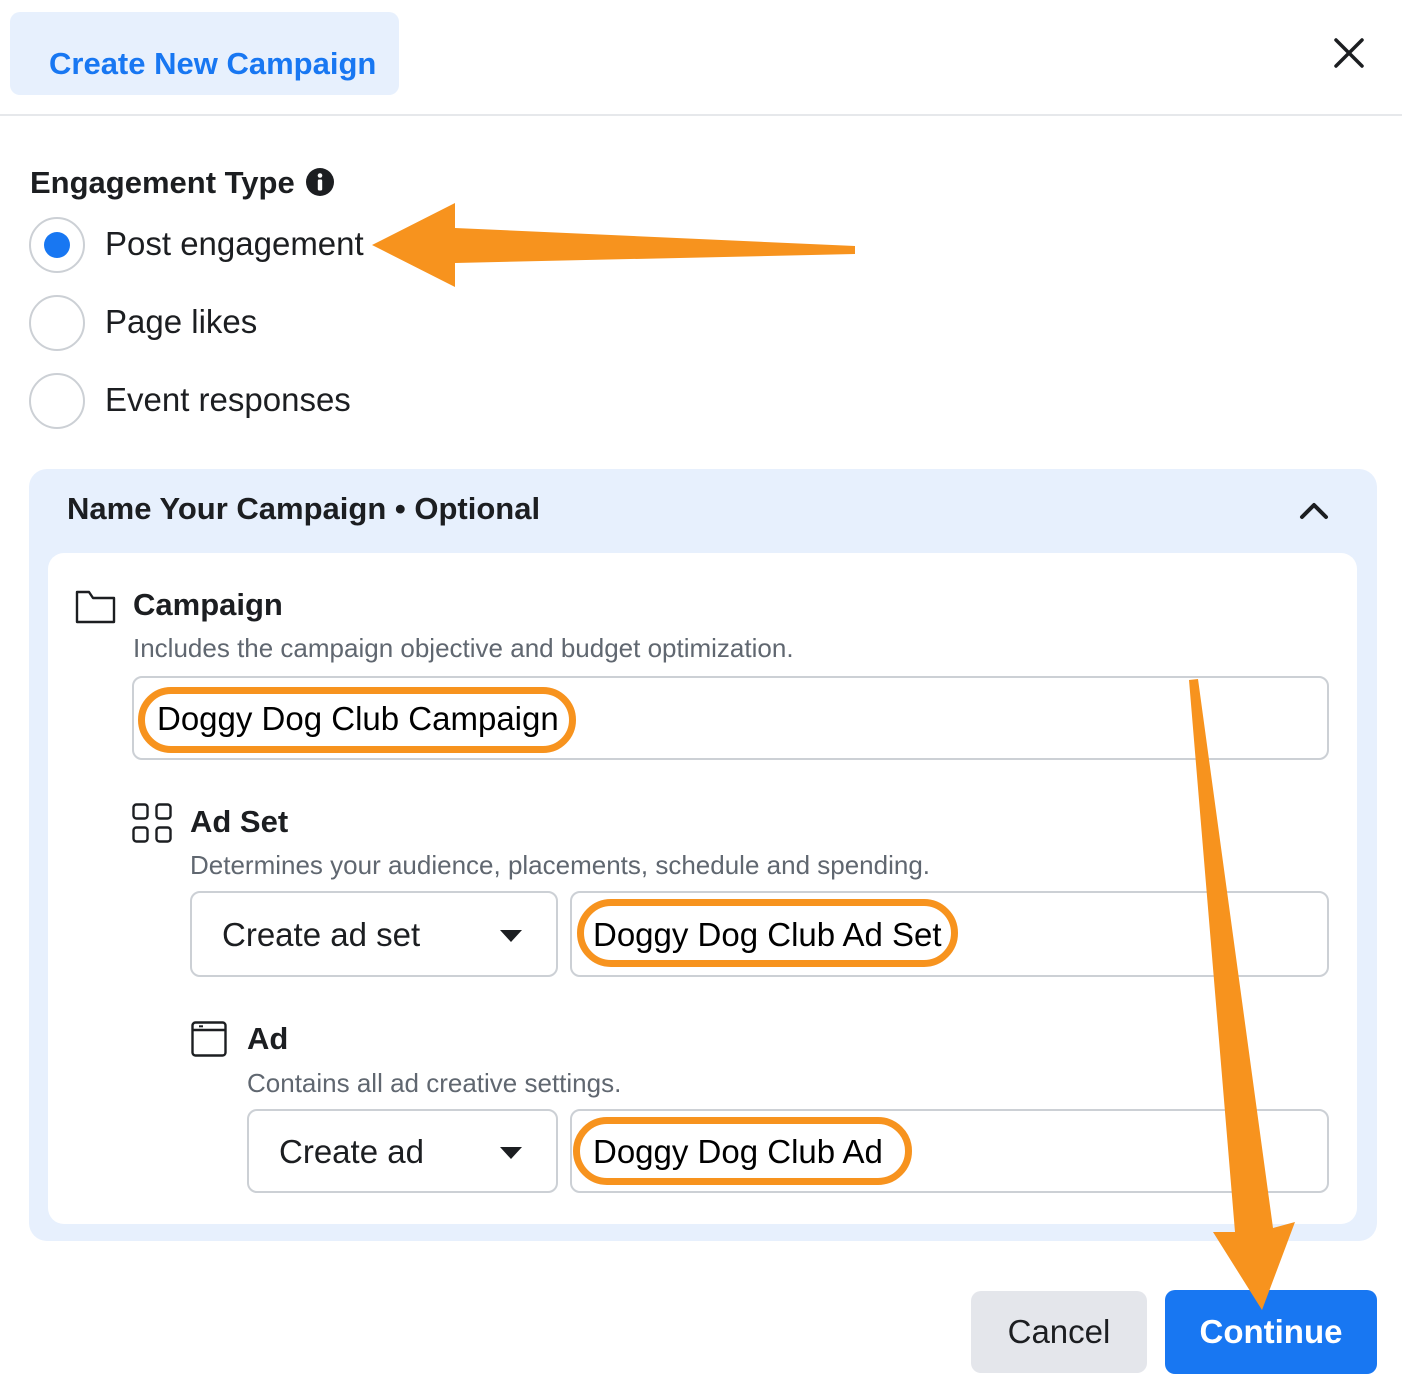 The image size is (1402, 1392). What do you see at coordinates (1271, 1332) in the screenshot?
I see `continue-button: Continue` at bounding box center [1271, 1332].